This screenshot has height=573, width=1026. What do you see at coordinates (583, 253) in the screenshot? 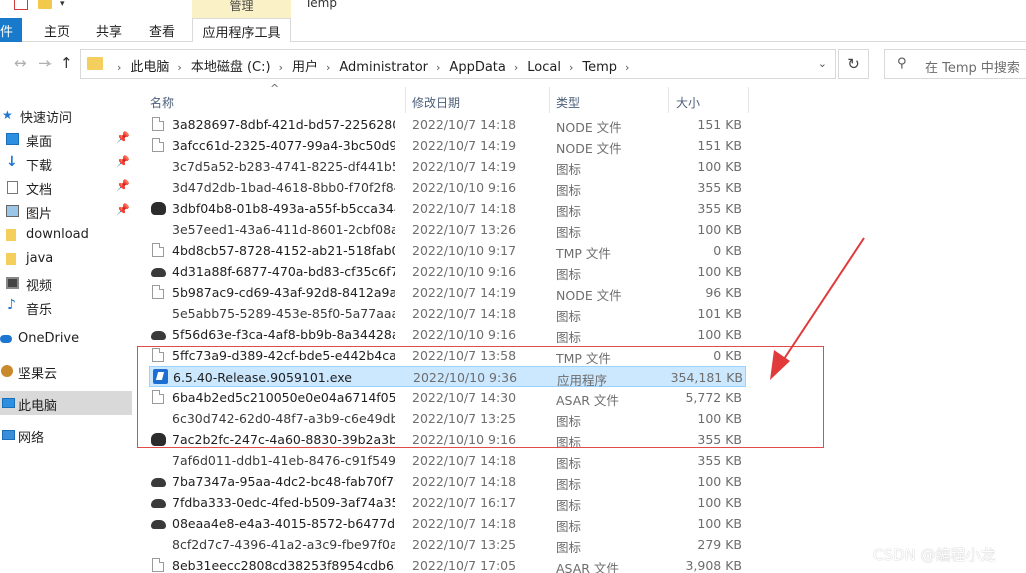
I see `file-type: TMP 文件` at bounding box center [583, 253].